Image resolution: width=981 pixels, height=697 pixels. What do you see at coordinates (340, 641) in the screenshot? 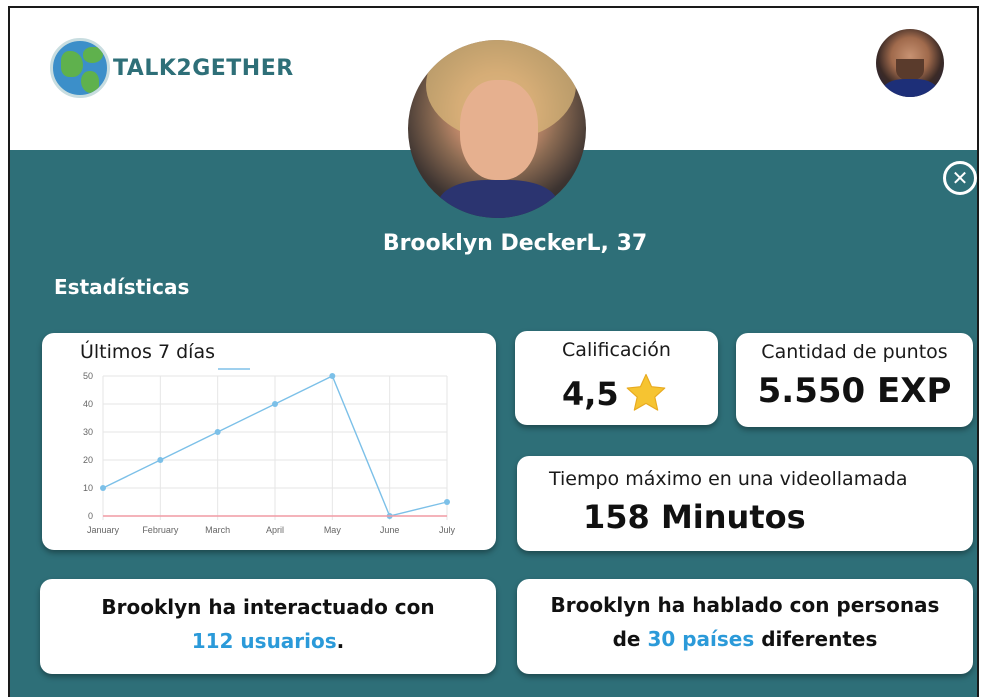
I see `interactions-suffix: .` at bounding box center [340, 641].